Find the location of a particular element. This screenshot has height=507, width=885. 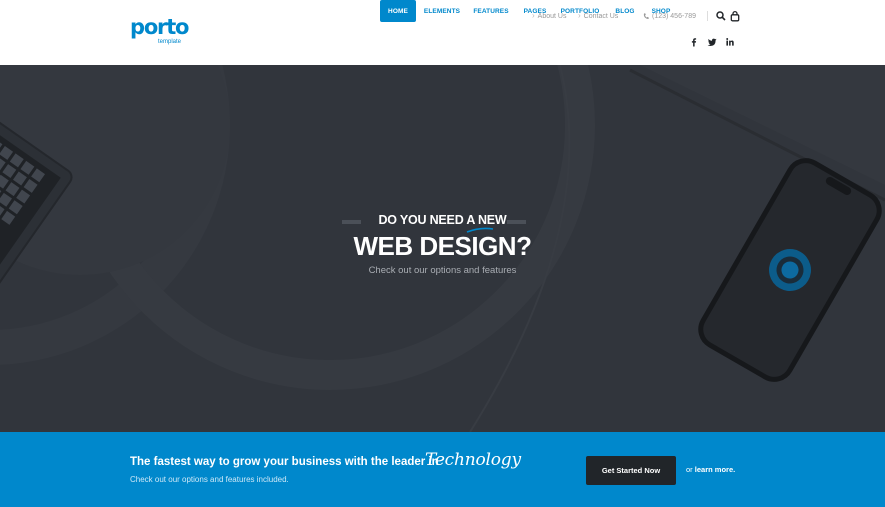

hero-eyebrow: DO YOU NEED A NEW is located at coordinates (442, 220).